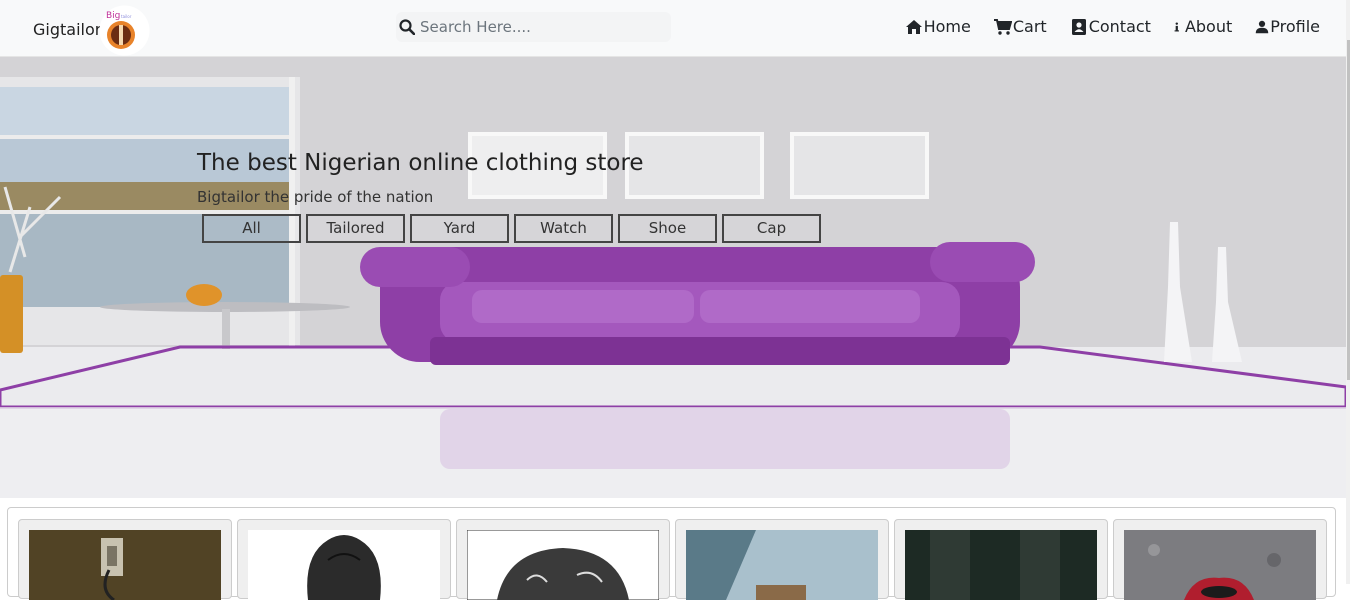 This screenshot has height=600, width=1350. I want to click on category-filters: All Tailored Yard Watch Shoe Cap, so click(511, 228).